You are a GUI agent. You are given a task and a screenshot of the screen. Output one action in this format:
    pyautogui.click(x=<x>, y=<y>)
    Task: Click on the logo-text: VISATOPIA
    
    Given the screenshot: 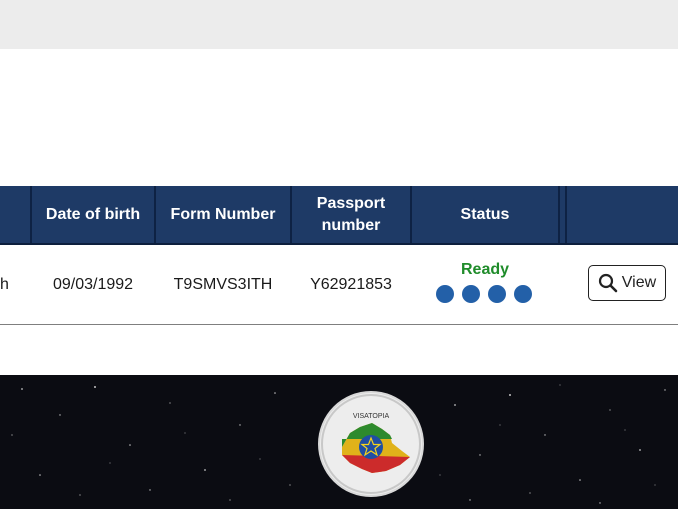 What is the action you would take?
    pyautogui.click(x=371, y=416)
    